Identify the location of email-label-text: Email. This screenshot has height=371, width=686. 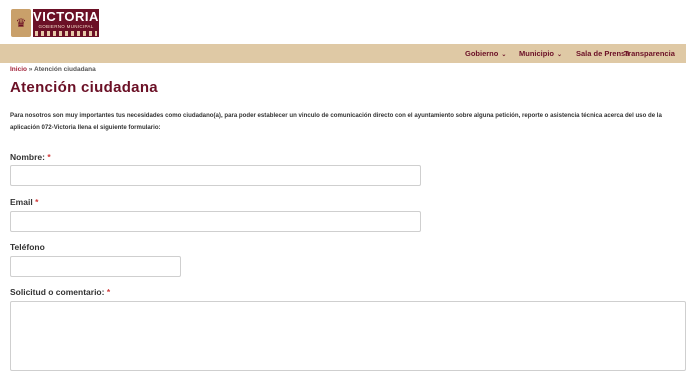
(21, 202).